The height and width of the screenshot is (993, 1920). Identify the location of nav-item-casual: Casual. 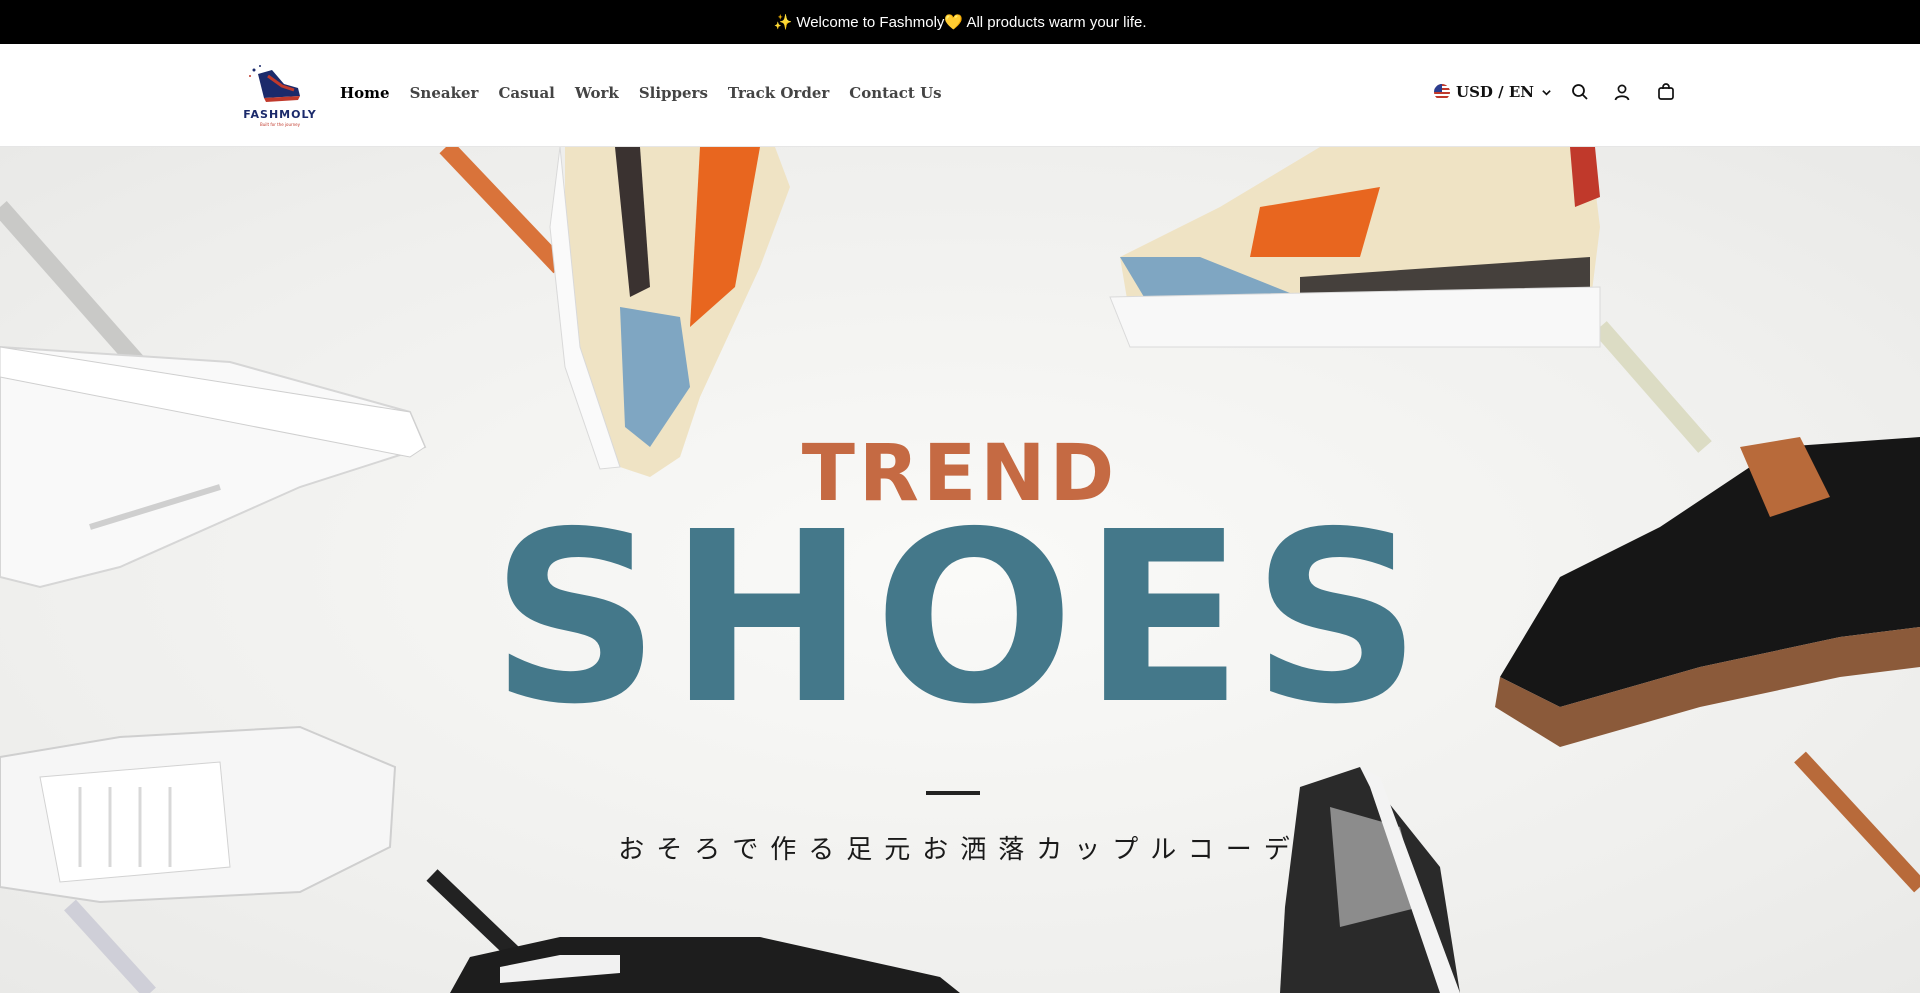
(526, 93).